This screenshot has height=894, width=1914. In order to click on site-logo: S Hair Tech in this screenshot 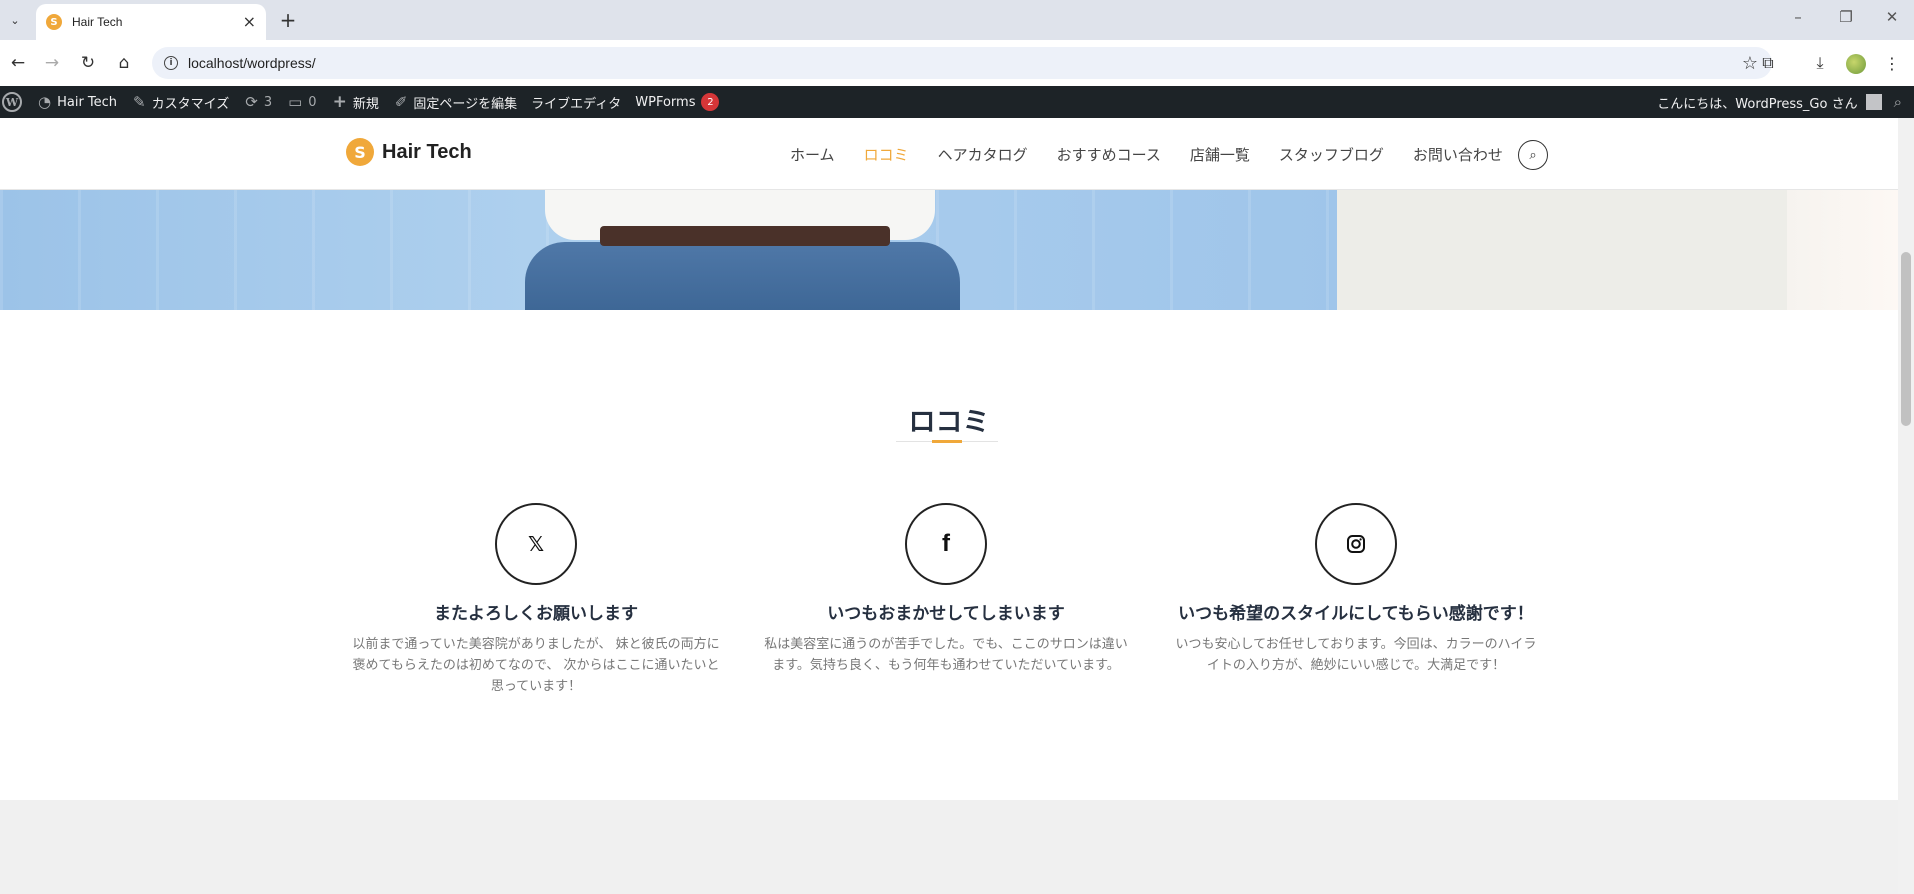, I will do `click(409, 152)`.